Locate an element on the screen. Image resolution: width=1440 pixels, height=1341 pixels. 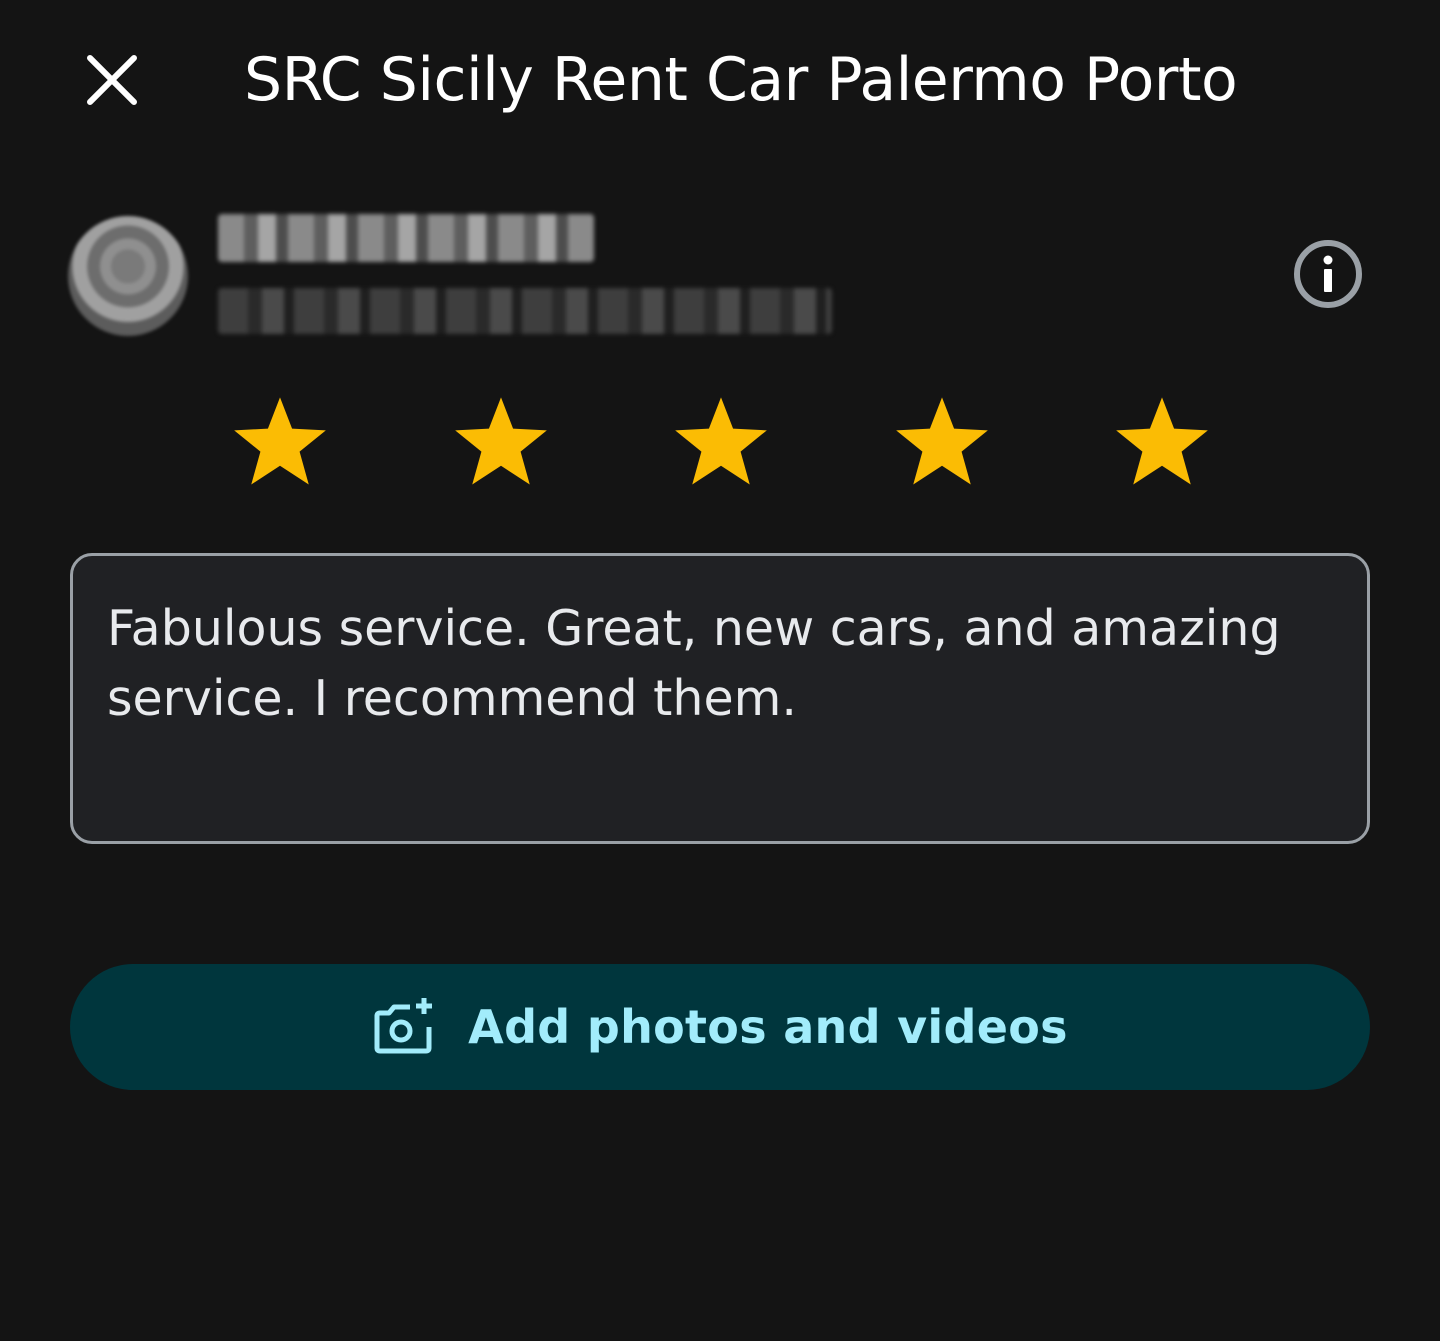
close-button is located at coordinates (112, 80).